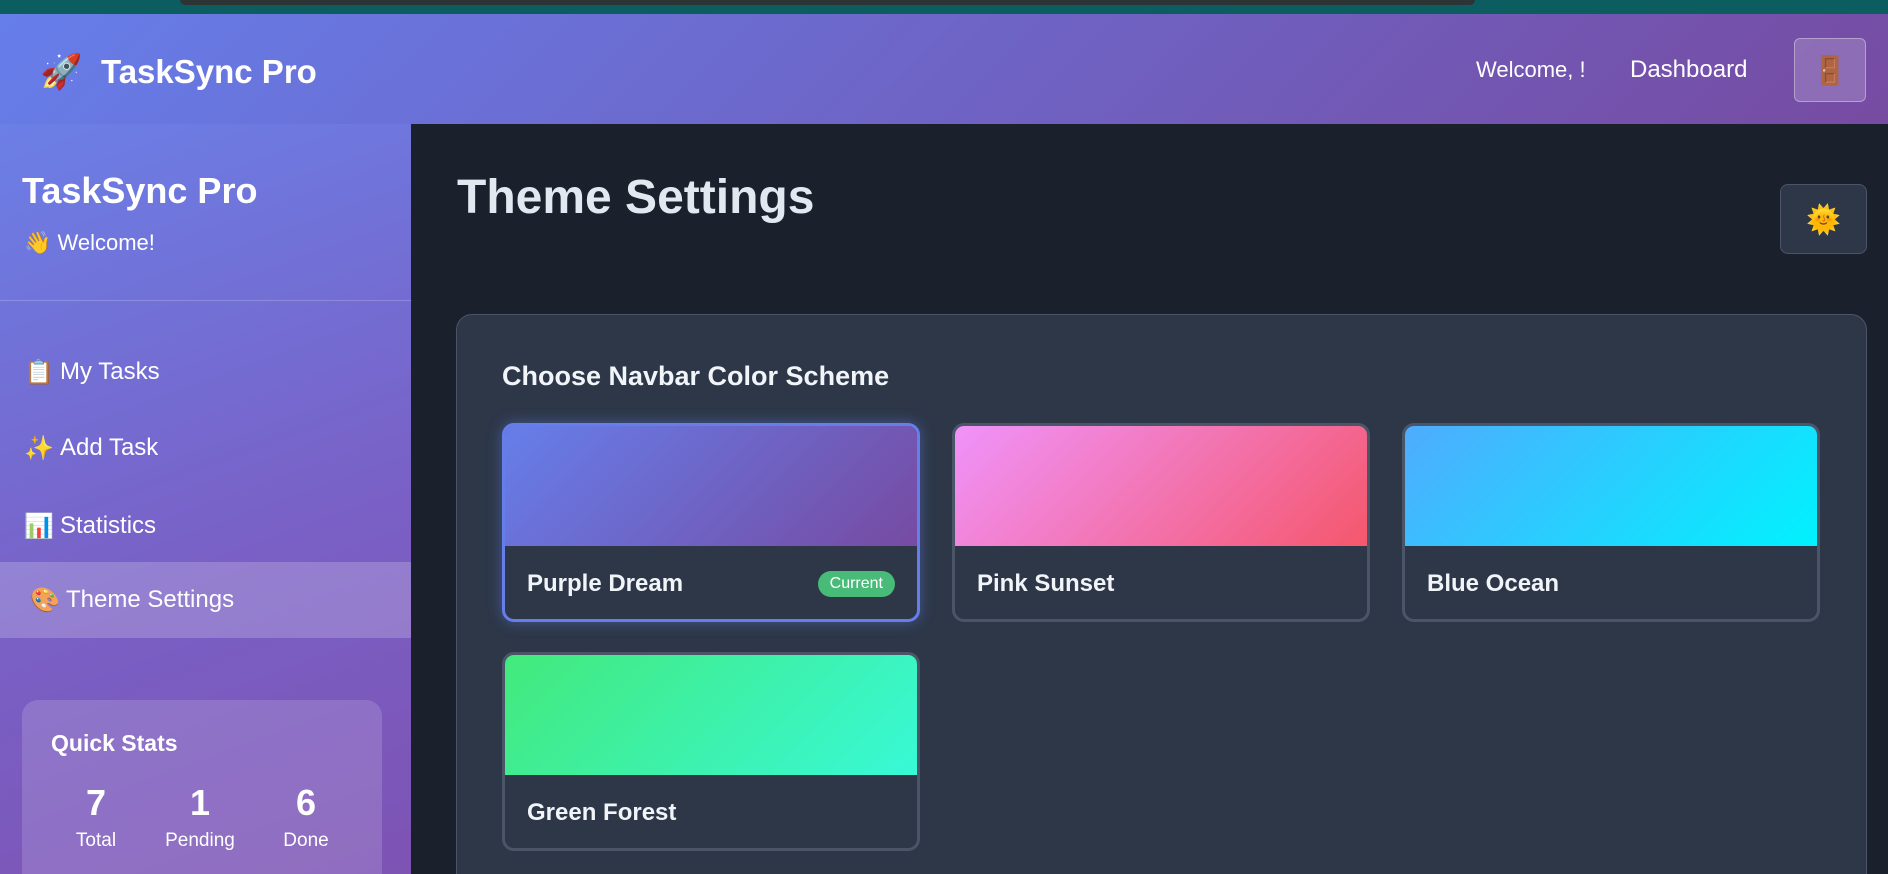  I want to click on scheme-footer: Purple Dream Current, so click(711, 582).